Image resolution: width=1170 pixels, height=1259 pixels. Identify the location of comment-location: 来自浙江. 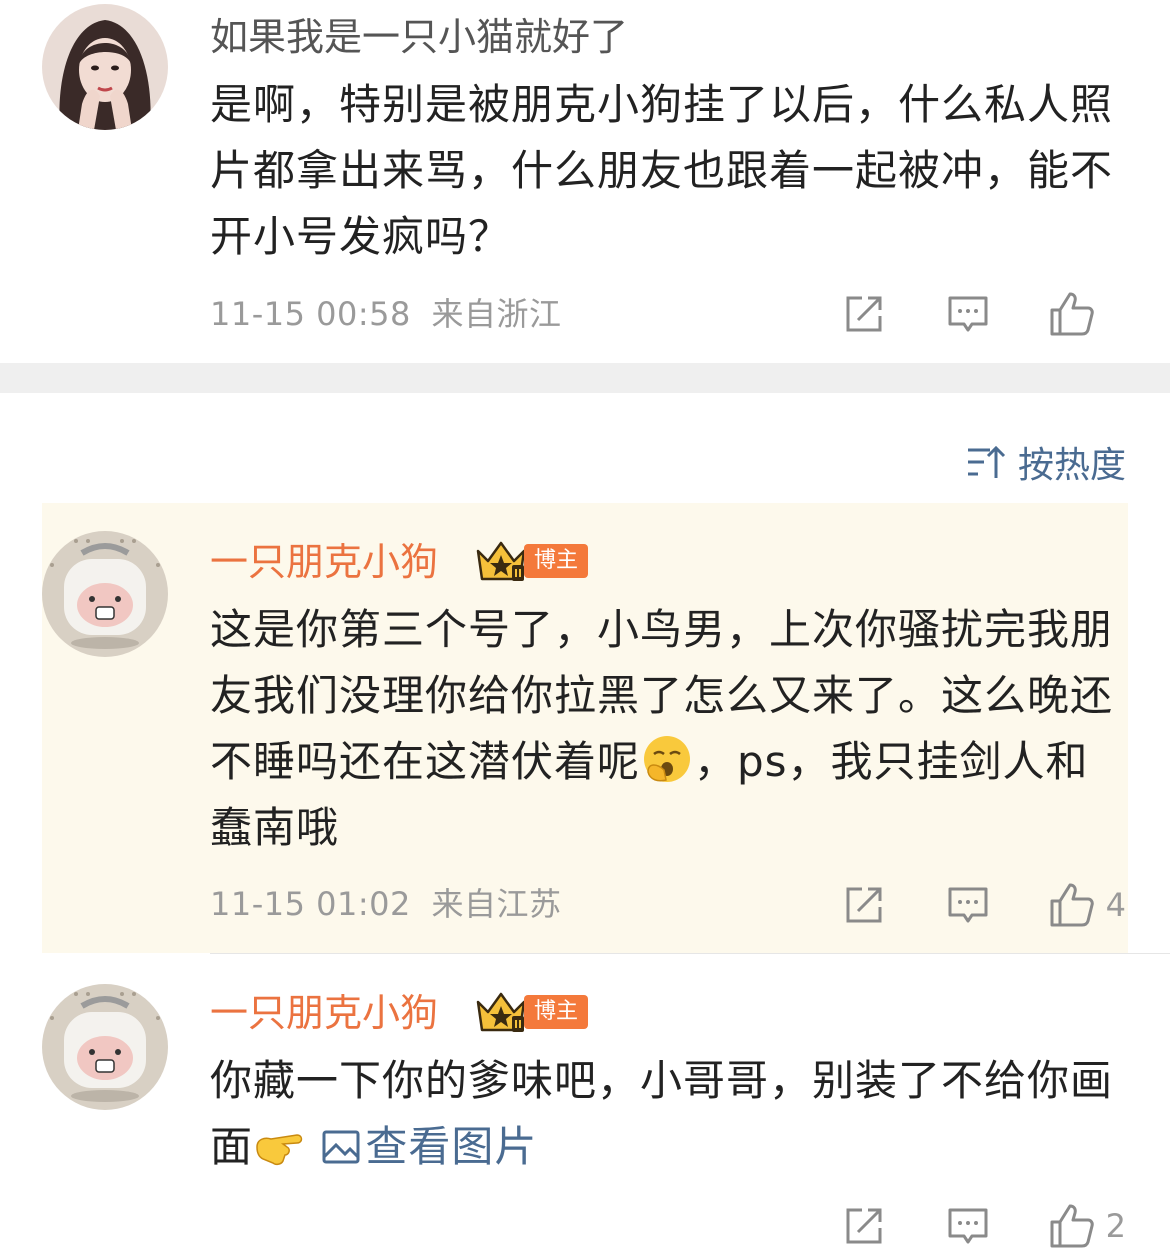
(496, 314).